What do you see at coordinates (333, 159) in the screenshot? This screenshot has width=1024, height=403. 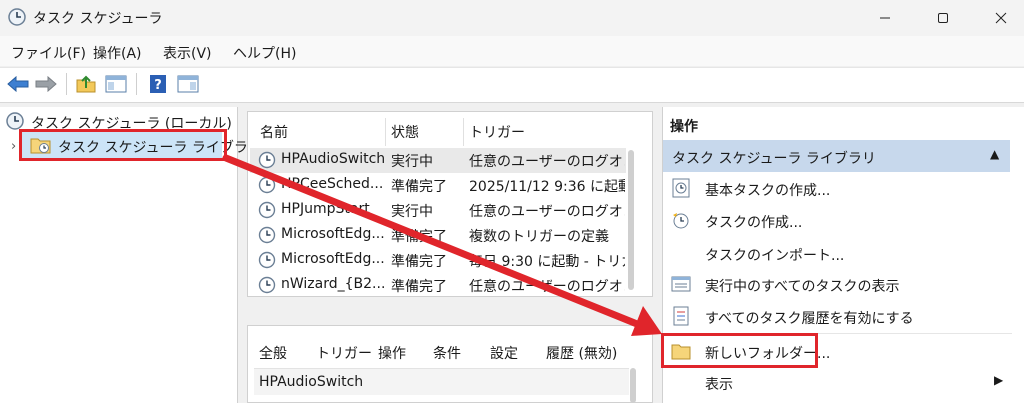 I see `task-name: HPAudioSwitch` at bounding box center [333, 159].